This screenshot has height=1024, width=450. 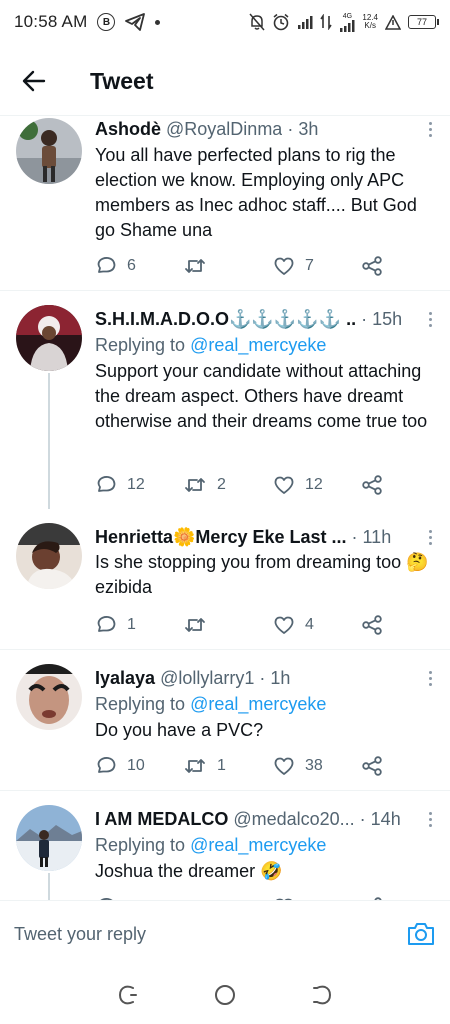 What do you see at coordinates (221, 484) in the screenshot?
I see `retweet-count: 2` at bounding box center [221, 484].